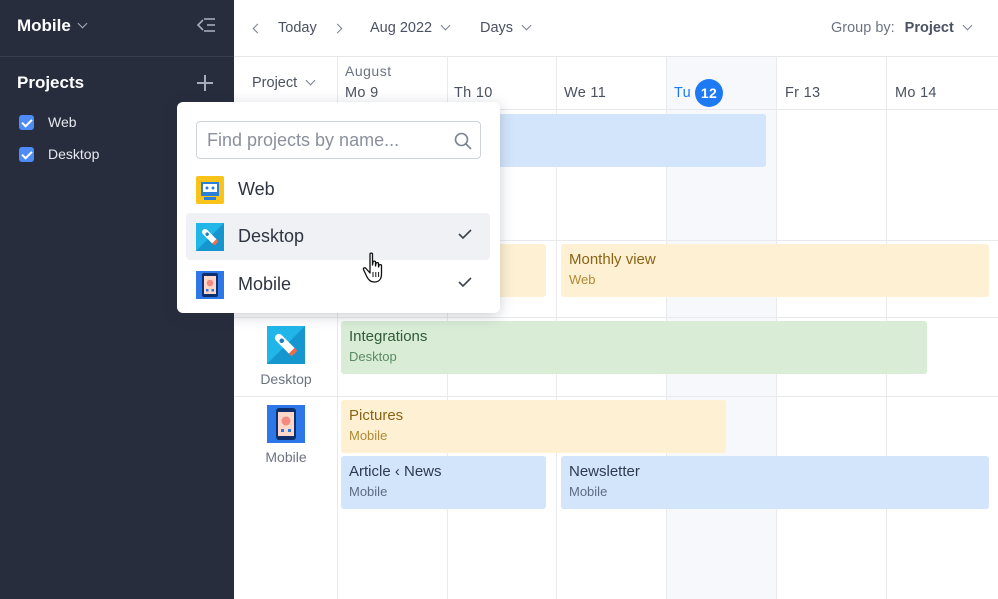 This screenshot has width=998, height=599. Describe the element at coordinates (616, 28) in the screenshot. I see `toolbar: Today Aug 2022 Days Group by: Project` at that location.